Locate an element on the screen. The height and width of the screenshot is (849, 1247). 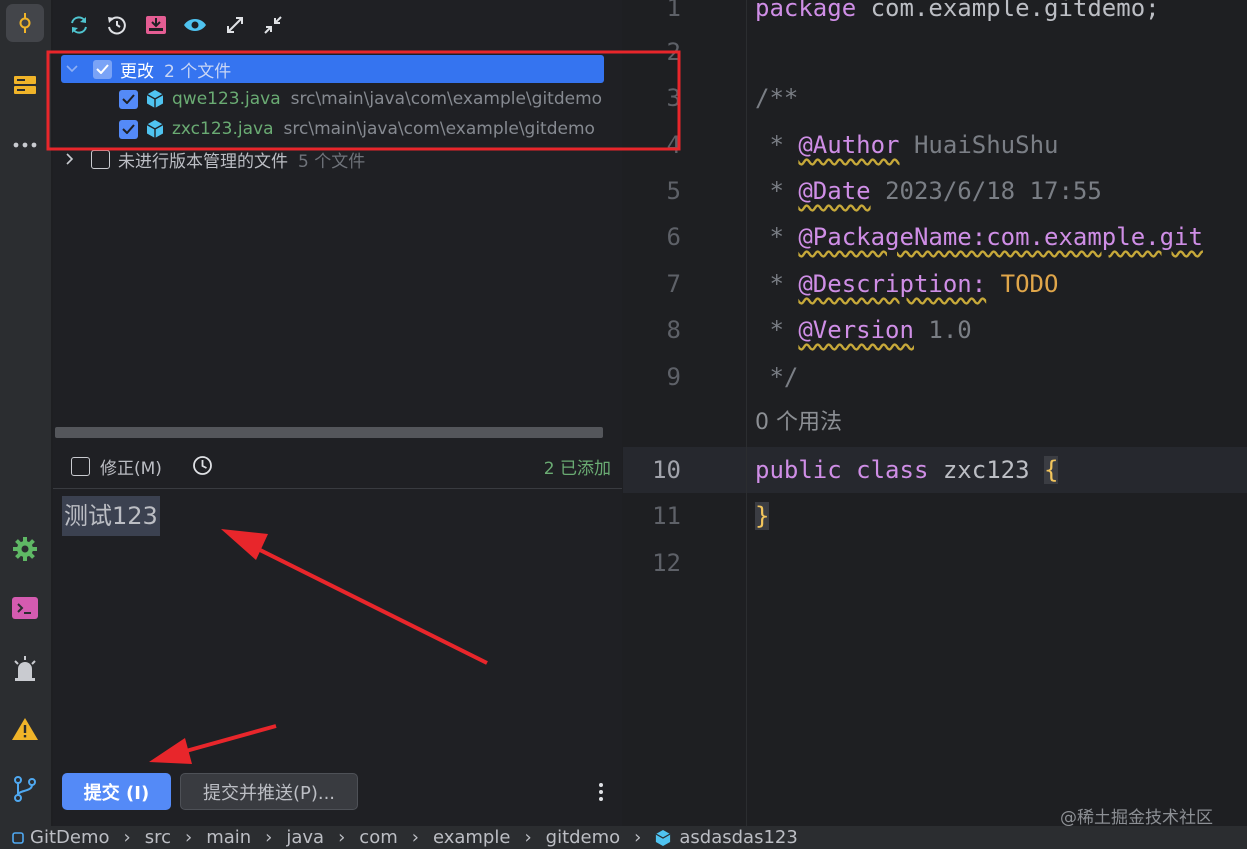
more-tools-button is located at coordinates (25, 145).